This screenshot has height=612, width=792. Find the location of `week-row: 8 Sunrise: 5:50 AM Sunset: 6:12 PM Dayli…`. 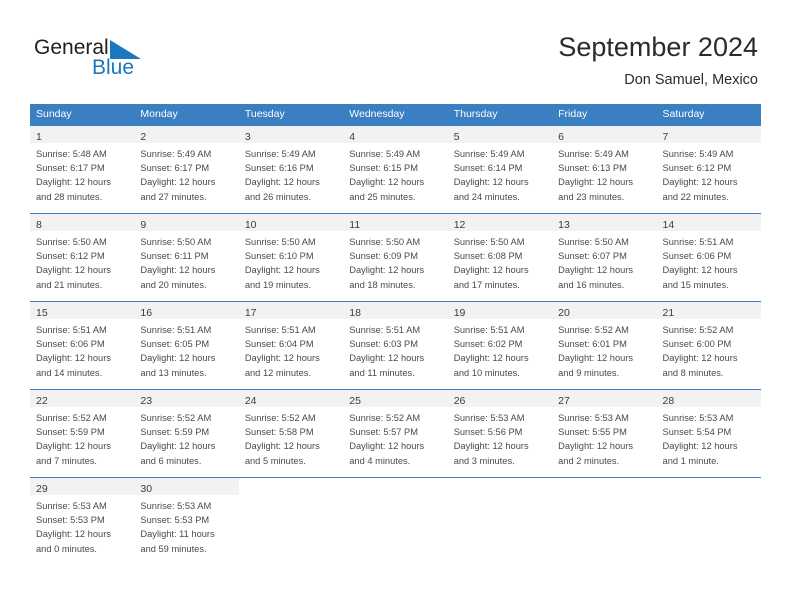

week-row: 8 Sunrise: 5:50 AM Sunset: 6:12 PM Dayli… is located at coordinates (395, 257).